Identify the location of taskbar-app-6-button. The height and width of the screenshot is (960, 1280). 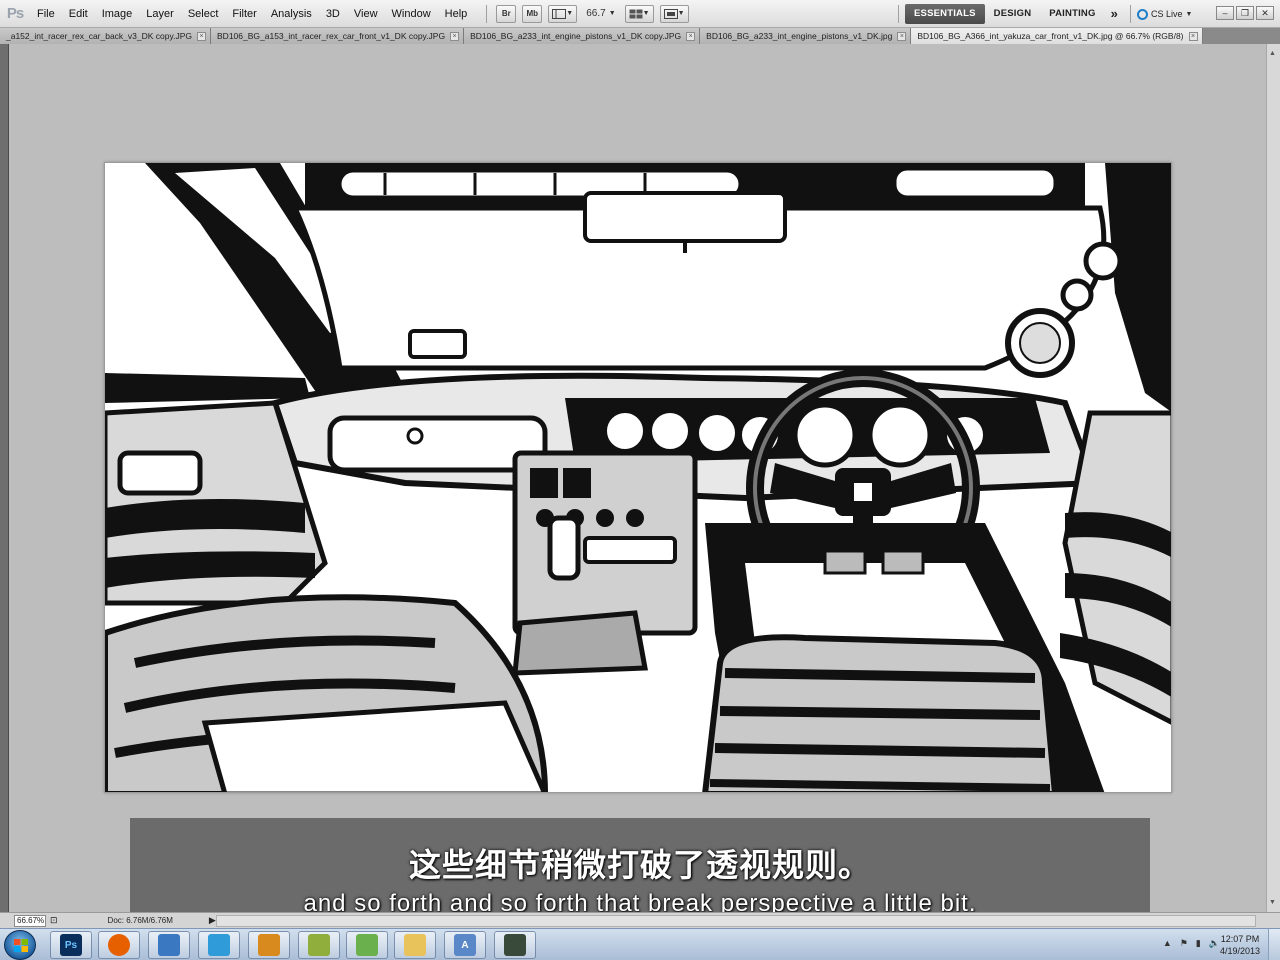
(319, 945).